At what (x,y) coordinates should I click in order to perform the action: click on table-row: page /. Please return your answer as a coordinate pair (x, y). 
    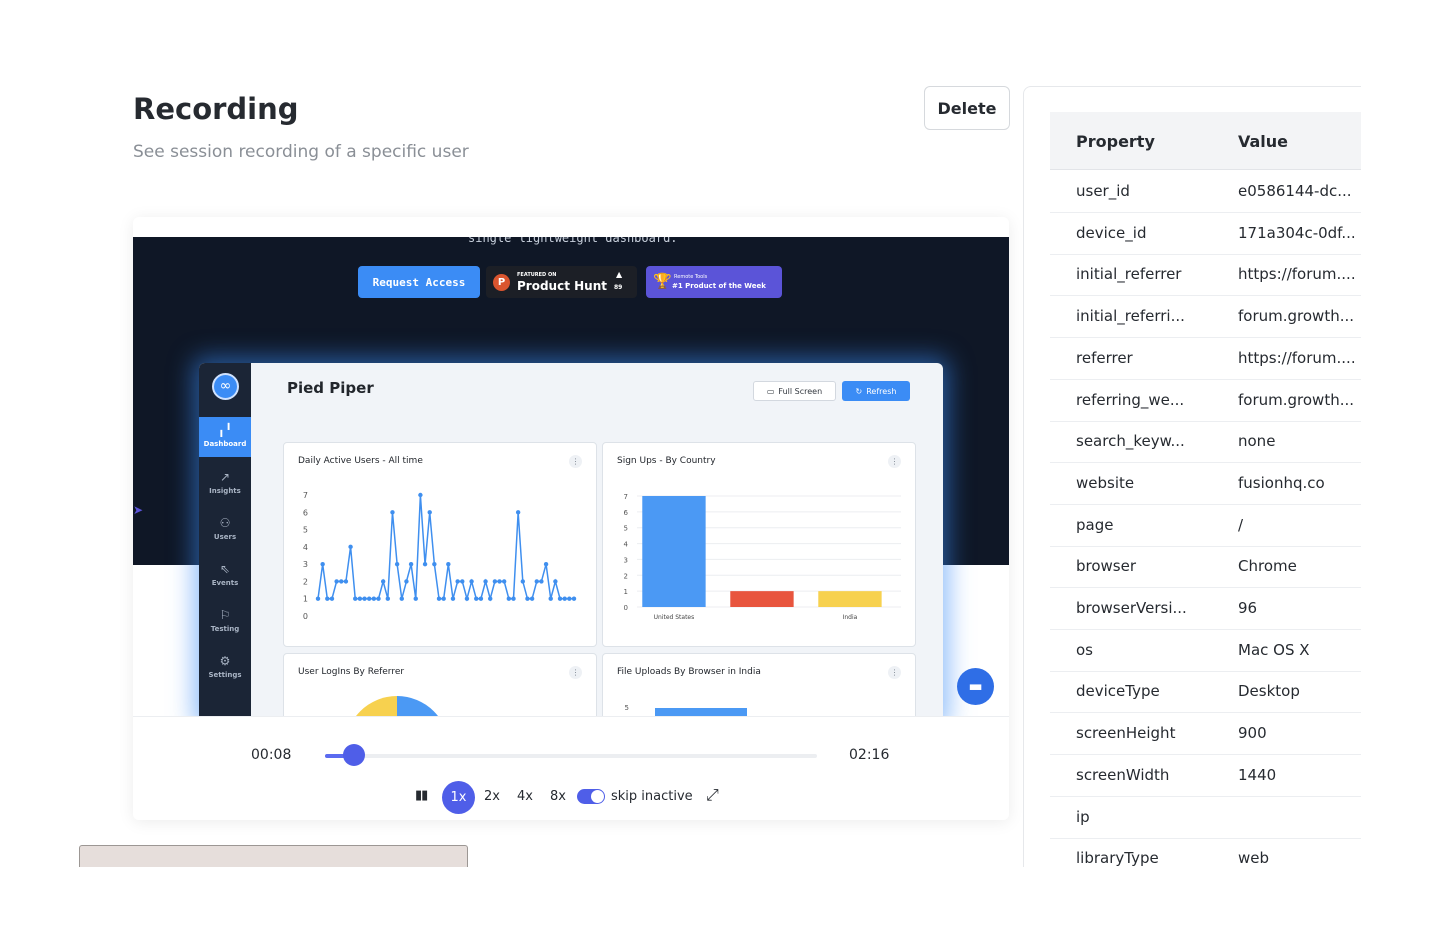
    Looking at the image, I should click on (1205, 526).